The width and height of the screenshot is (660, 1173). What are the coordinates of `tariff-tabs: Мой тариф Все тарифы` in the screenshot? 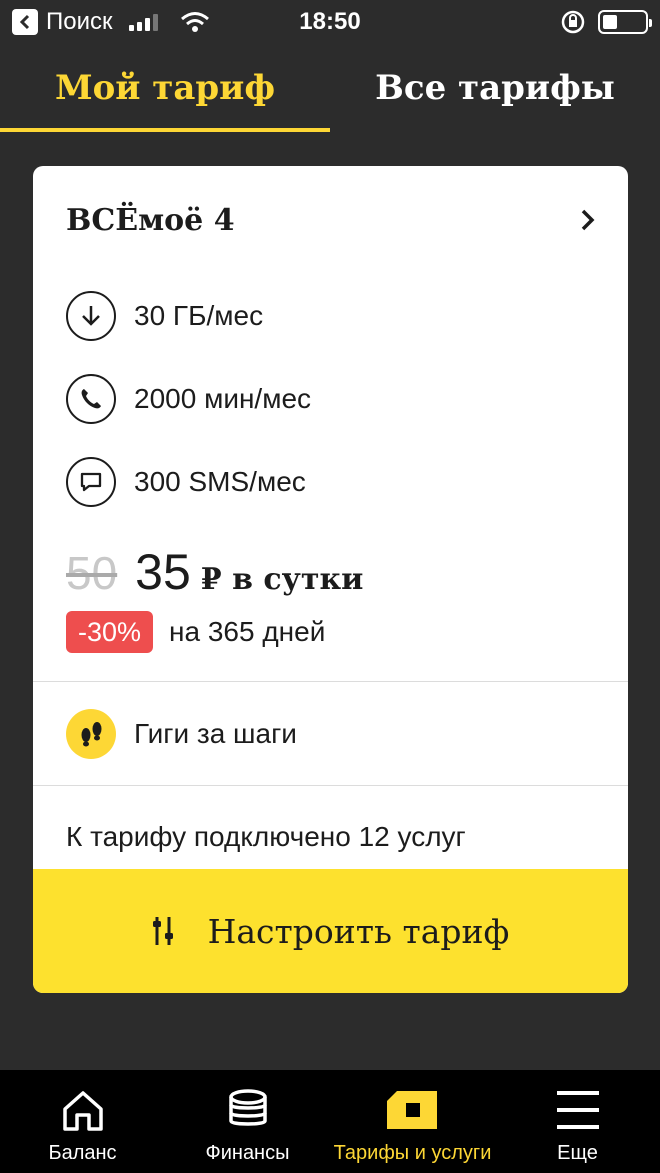 It's located at (330, 88).